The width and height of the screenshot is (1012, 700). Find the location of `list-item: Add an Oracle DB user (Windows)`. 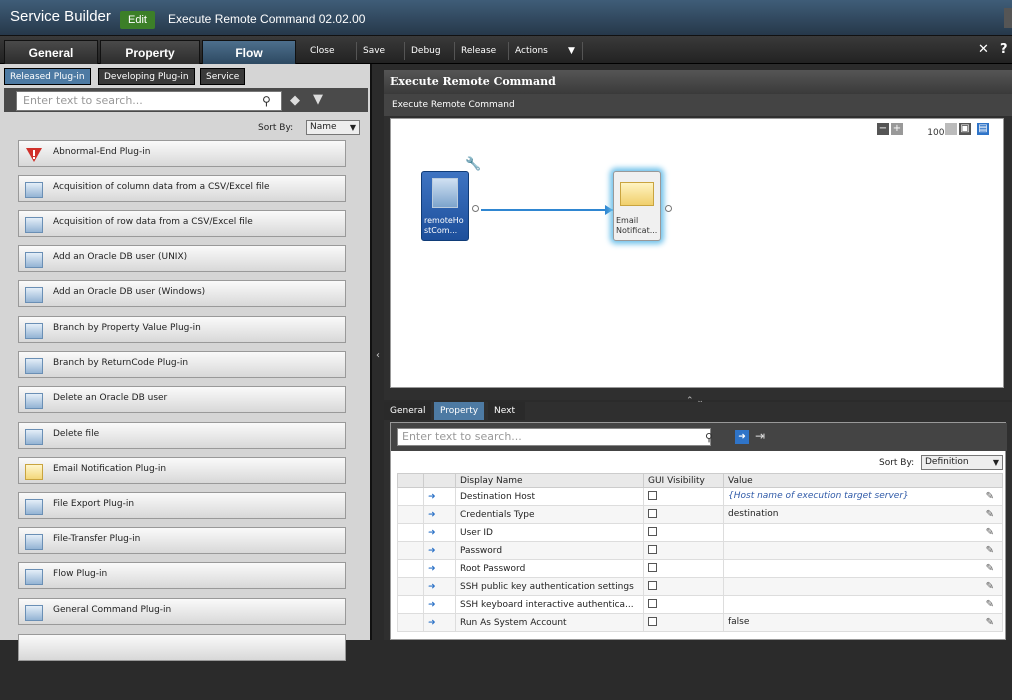

list-item: Add an Oracle DB user (Windows) is located at coordinates (182, 293).